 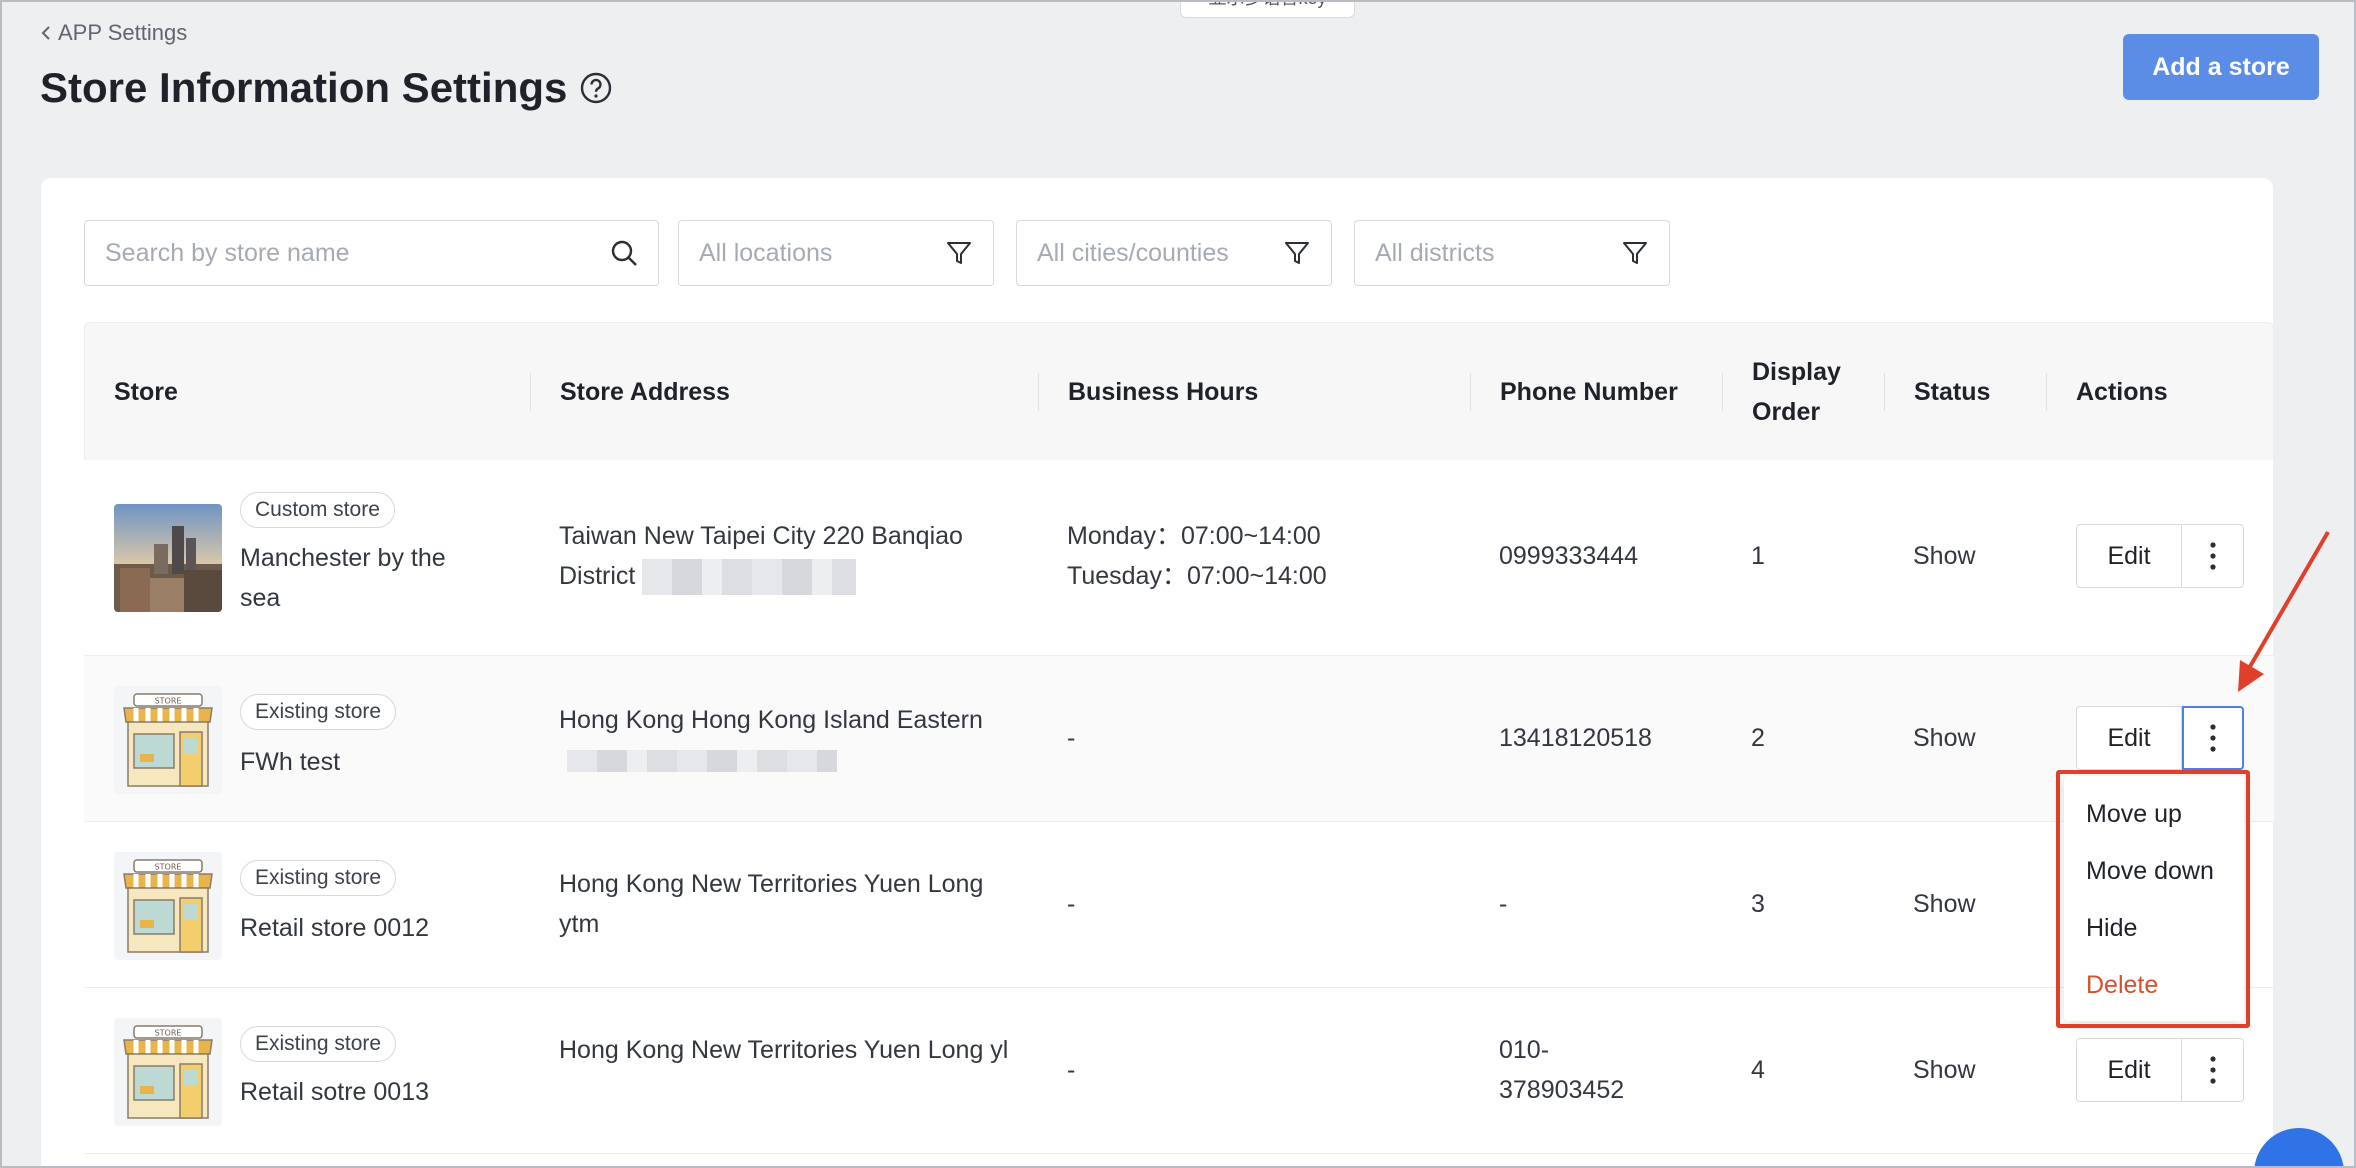 What do you see at coordinates (1503, 904) in the screenshot?
I see `phone-number: -` at bounding box center [1503, 904].